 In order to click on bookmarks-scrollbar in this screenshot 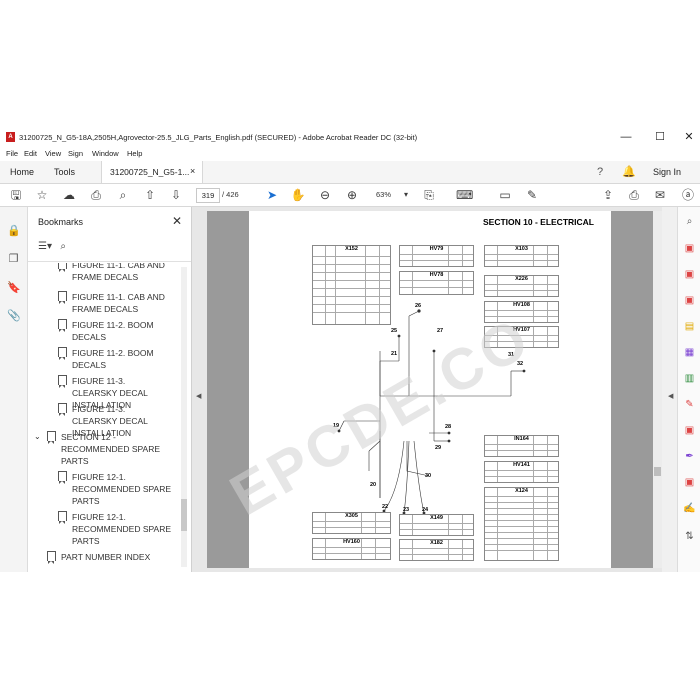, I will do `click(184, 417)`.